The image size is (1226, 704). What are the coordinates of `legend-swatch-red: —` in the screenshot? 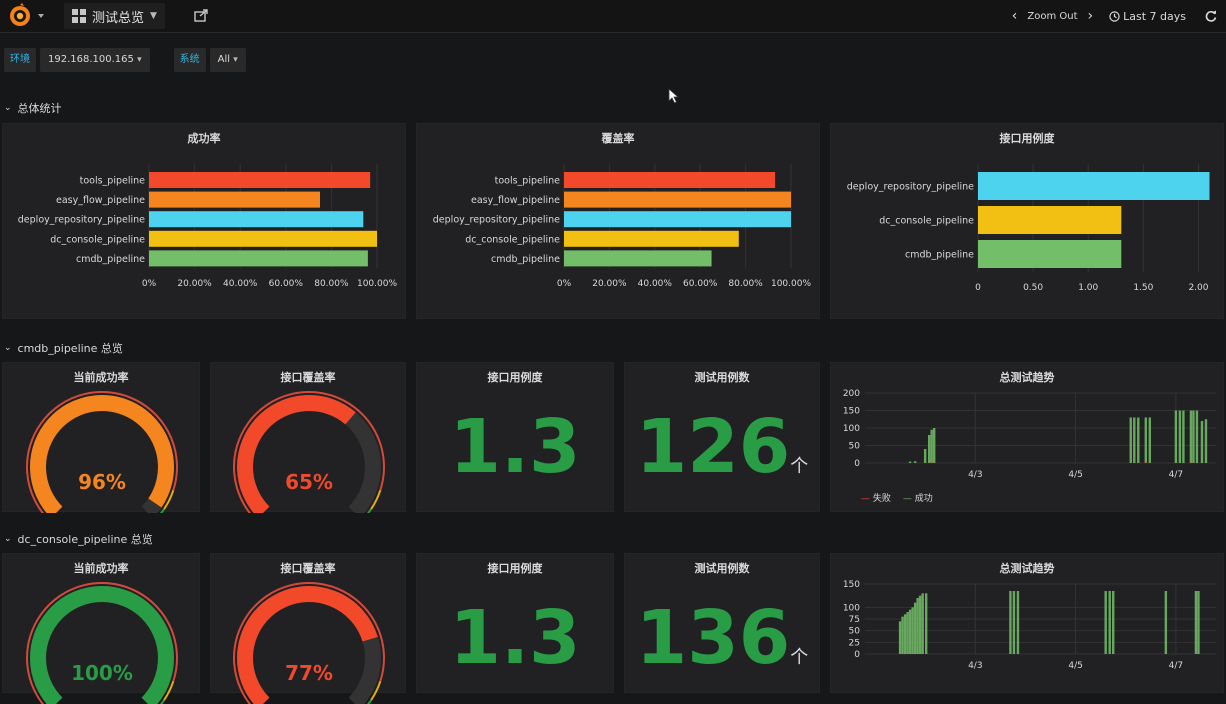 It's located at (865, 499).